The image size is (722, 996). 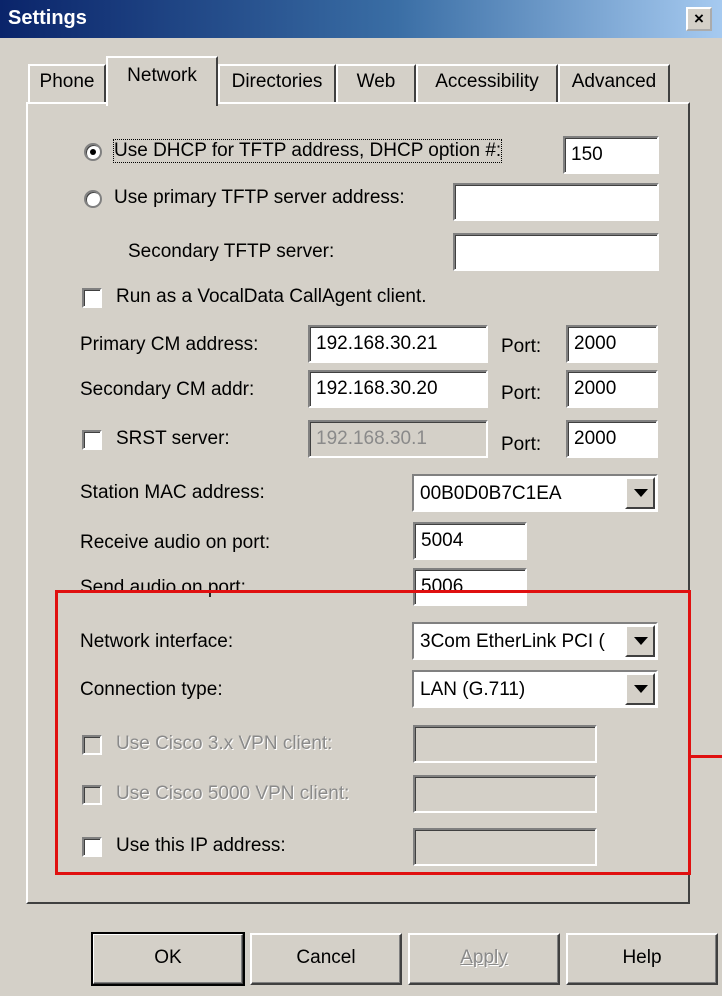 What do you see at coordinates (706, 756) in the screenshot?
I see `highlight-annotation-line` at bounding box center [706, 756].